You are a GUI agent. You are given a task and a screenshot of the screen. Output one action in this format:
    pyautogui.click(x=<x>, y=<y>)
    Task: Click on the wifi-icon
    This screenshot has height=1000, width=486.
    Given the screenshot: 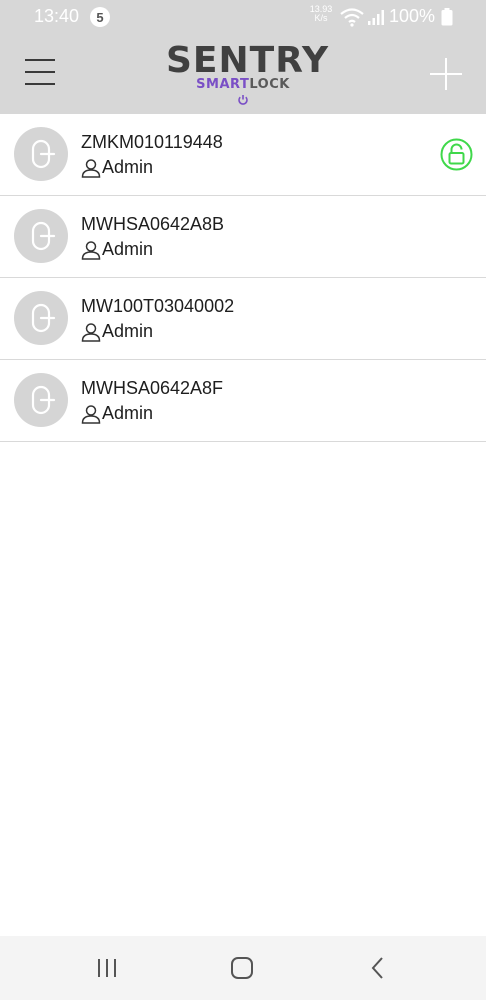 What is the action you would take?
    pyautogui.click(x=352, y=17)
    